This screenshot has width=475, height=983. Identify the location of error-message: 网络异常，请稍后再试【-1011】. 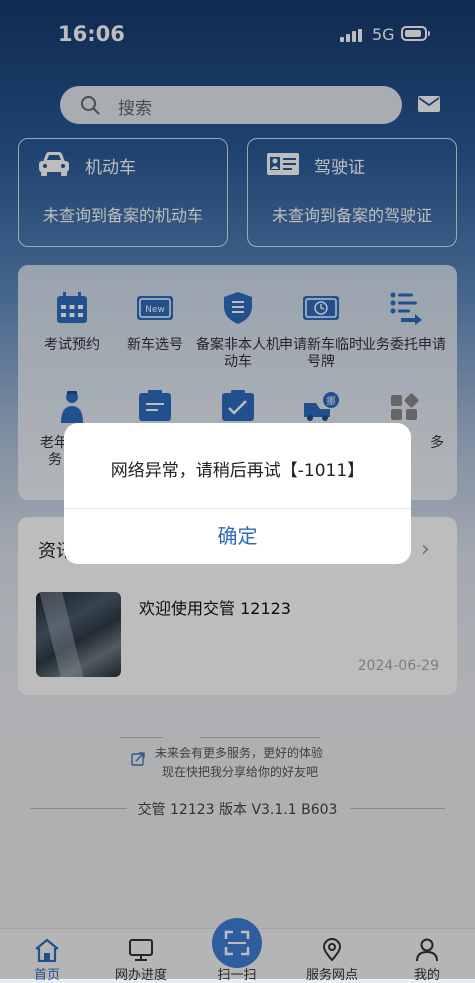
(237, 471).